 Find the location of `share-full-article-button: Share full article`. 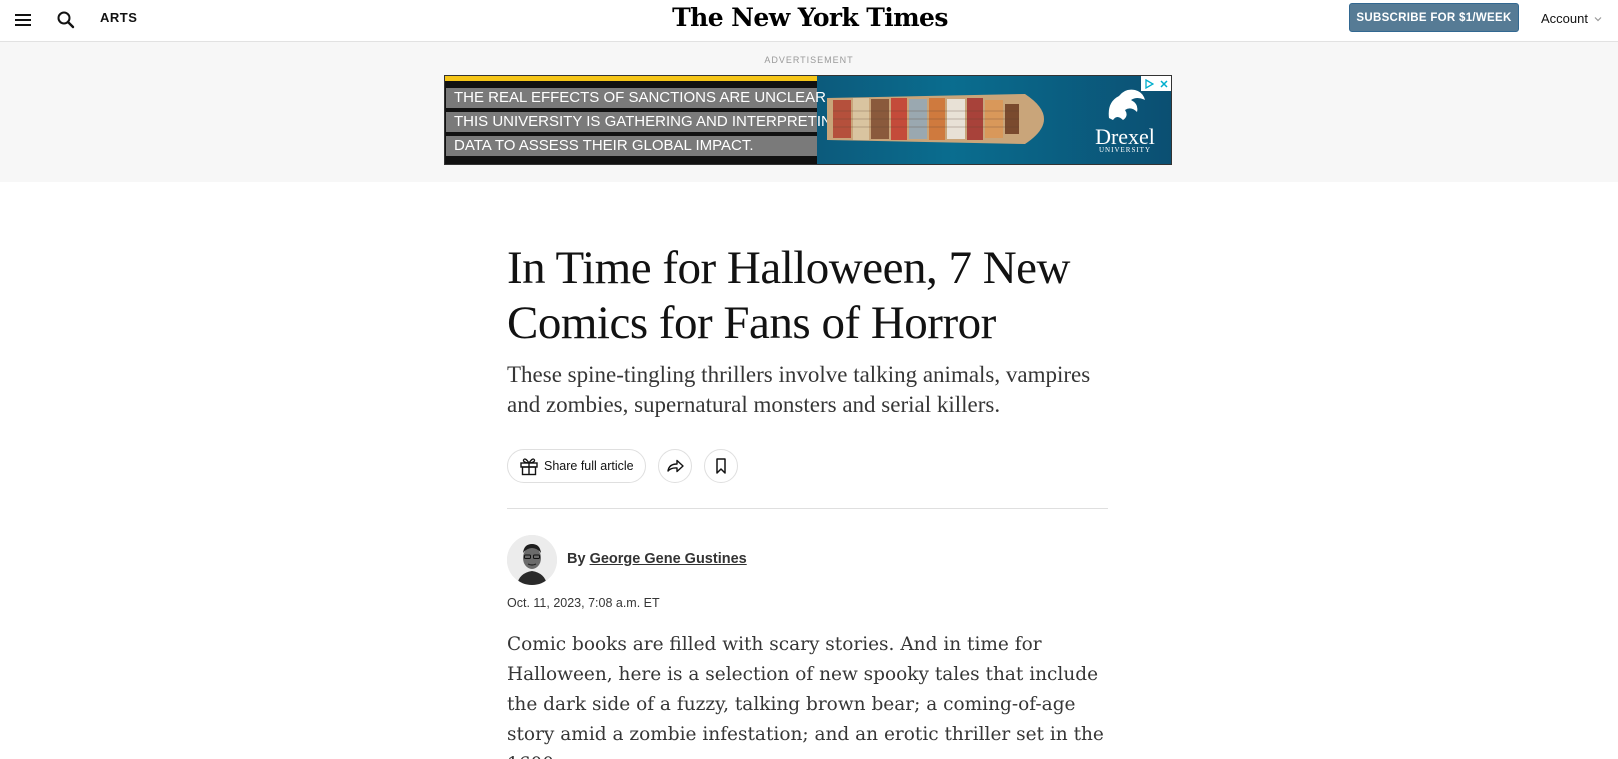

share-full-article-button: Share full article is located at coordinates (576, 466).